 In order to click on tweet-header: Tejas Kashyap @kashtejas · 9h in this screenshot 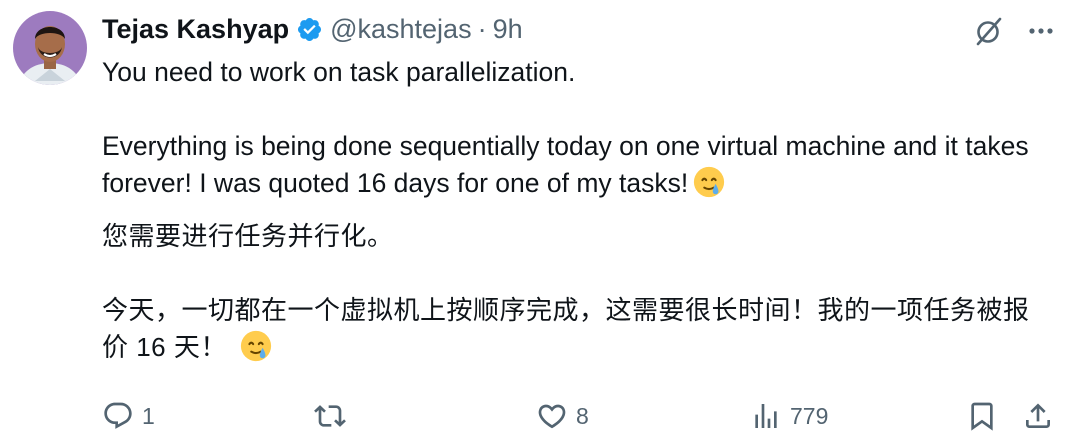, I will do `click(312, 29)`.